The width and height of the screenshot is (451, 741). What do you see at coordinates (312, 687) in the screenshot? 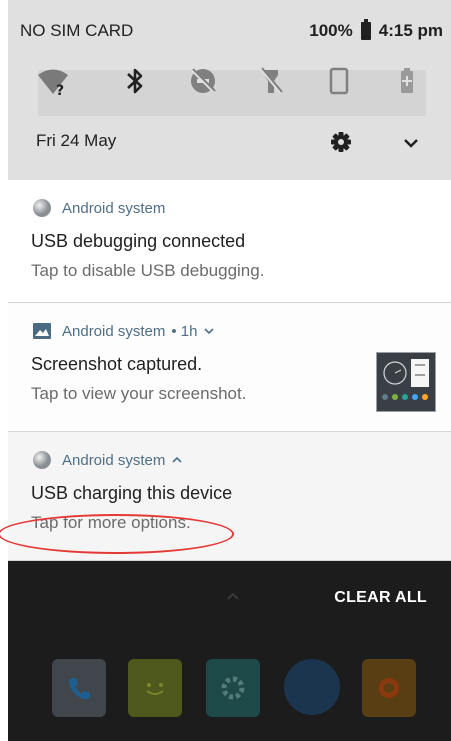
I see `browser-app-icon` at bounding box center [312, 687].